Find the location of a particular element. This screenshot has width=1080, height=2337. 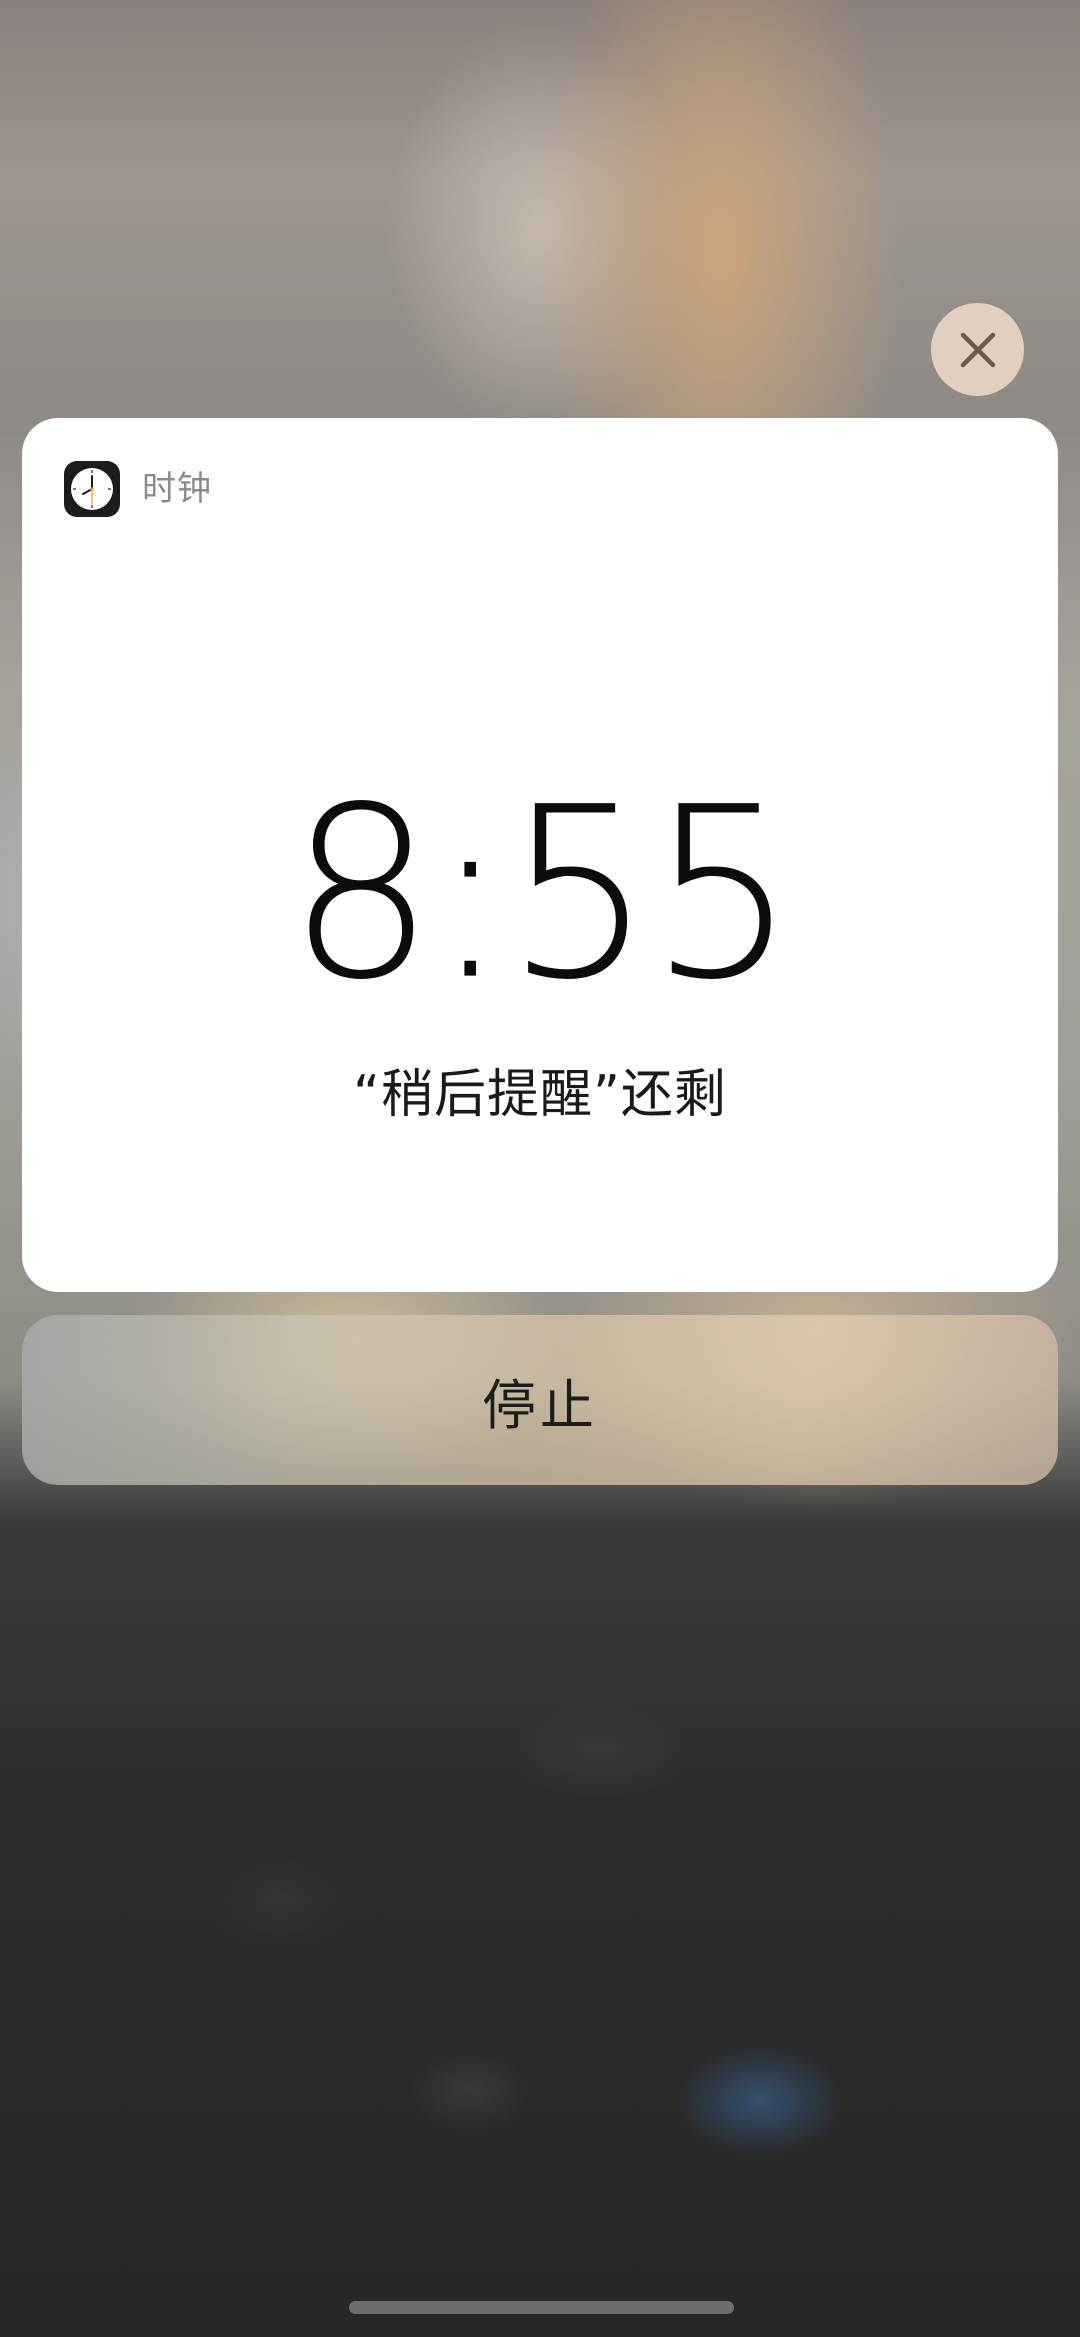

clock-app-icon is located at coordinates (92, 489).